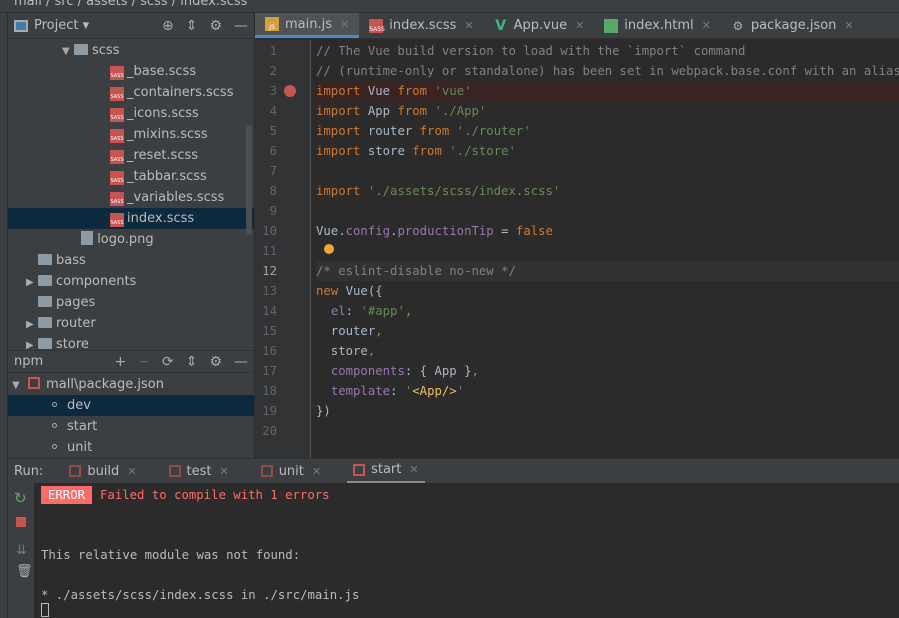  What do you see at coordinates (291, 471) in the screenshot?
I see `run-tab-unit: unit ✕` at bounding box center [291, 471].